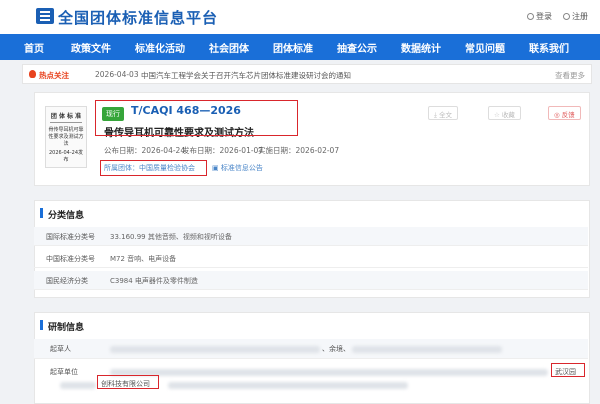 The image size is (600, 404). I want to click on nav-contact: 联系我们, so click(549, 47).